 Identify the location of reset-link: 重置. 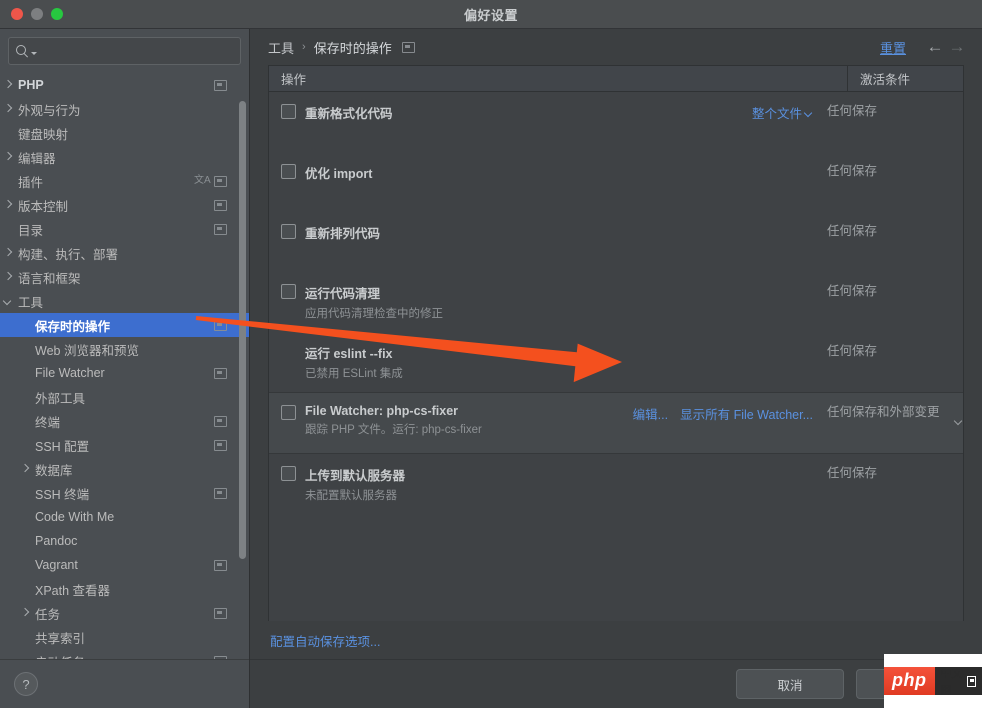
(893, 47).